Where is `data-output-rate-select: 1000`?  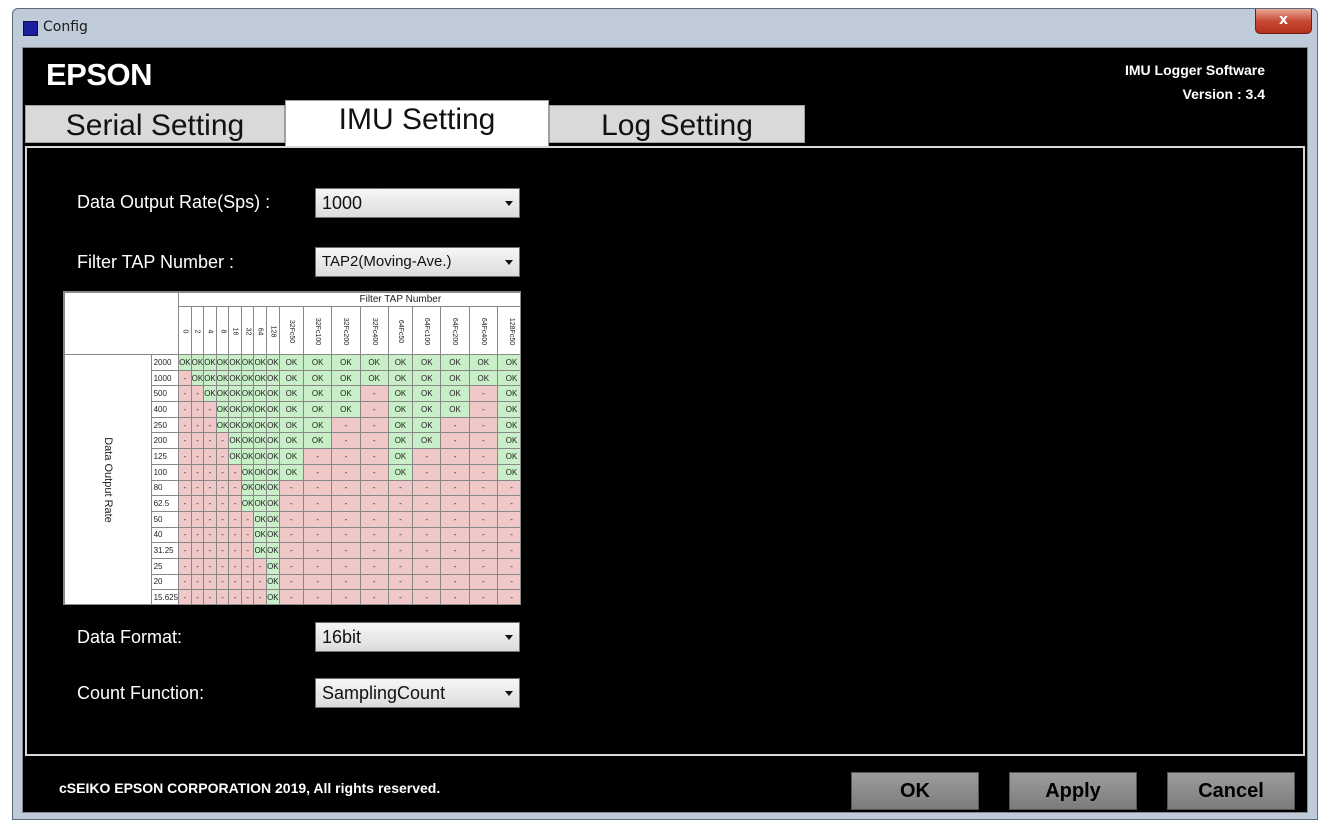 data-output-rate-select: 1000 is located at coordinates (417, 203).